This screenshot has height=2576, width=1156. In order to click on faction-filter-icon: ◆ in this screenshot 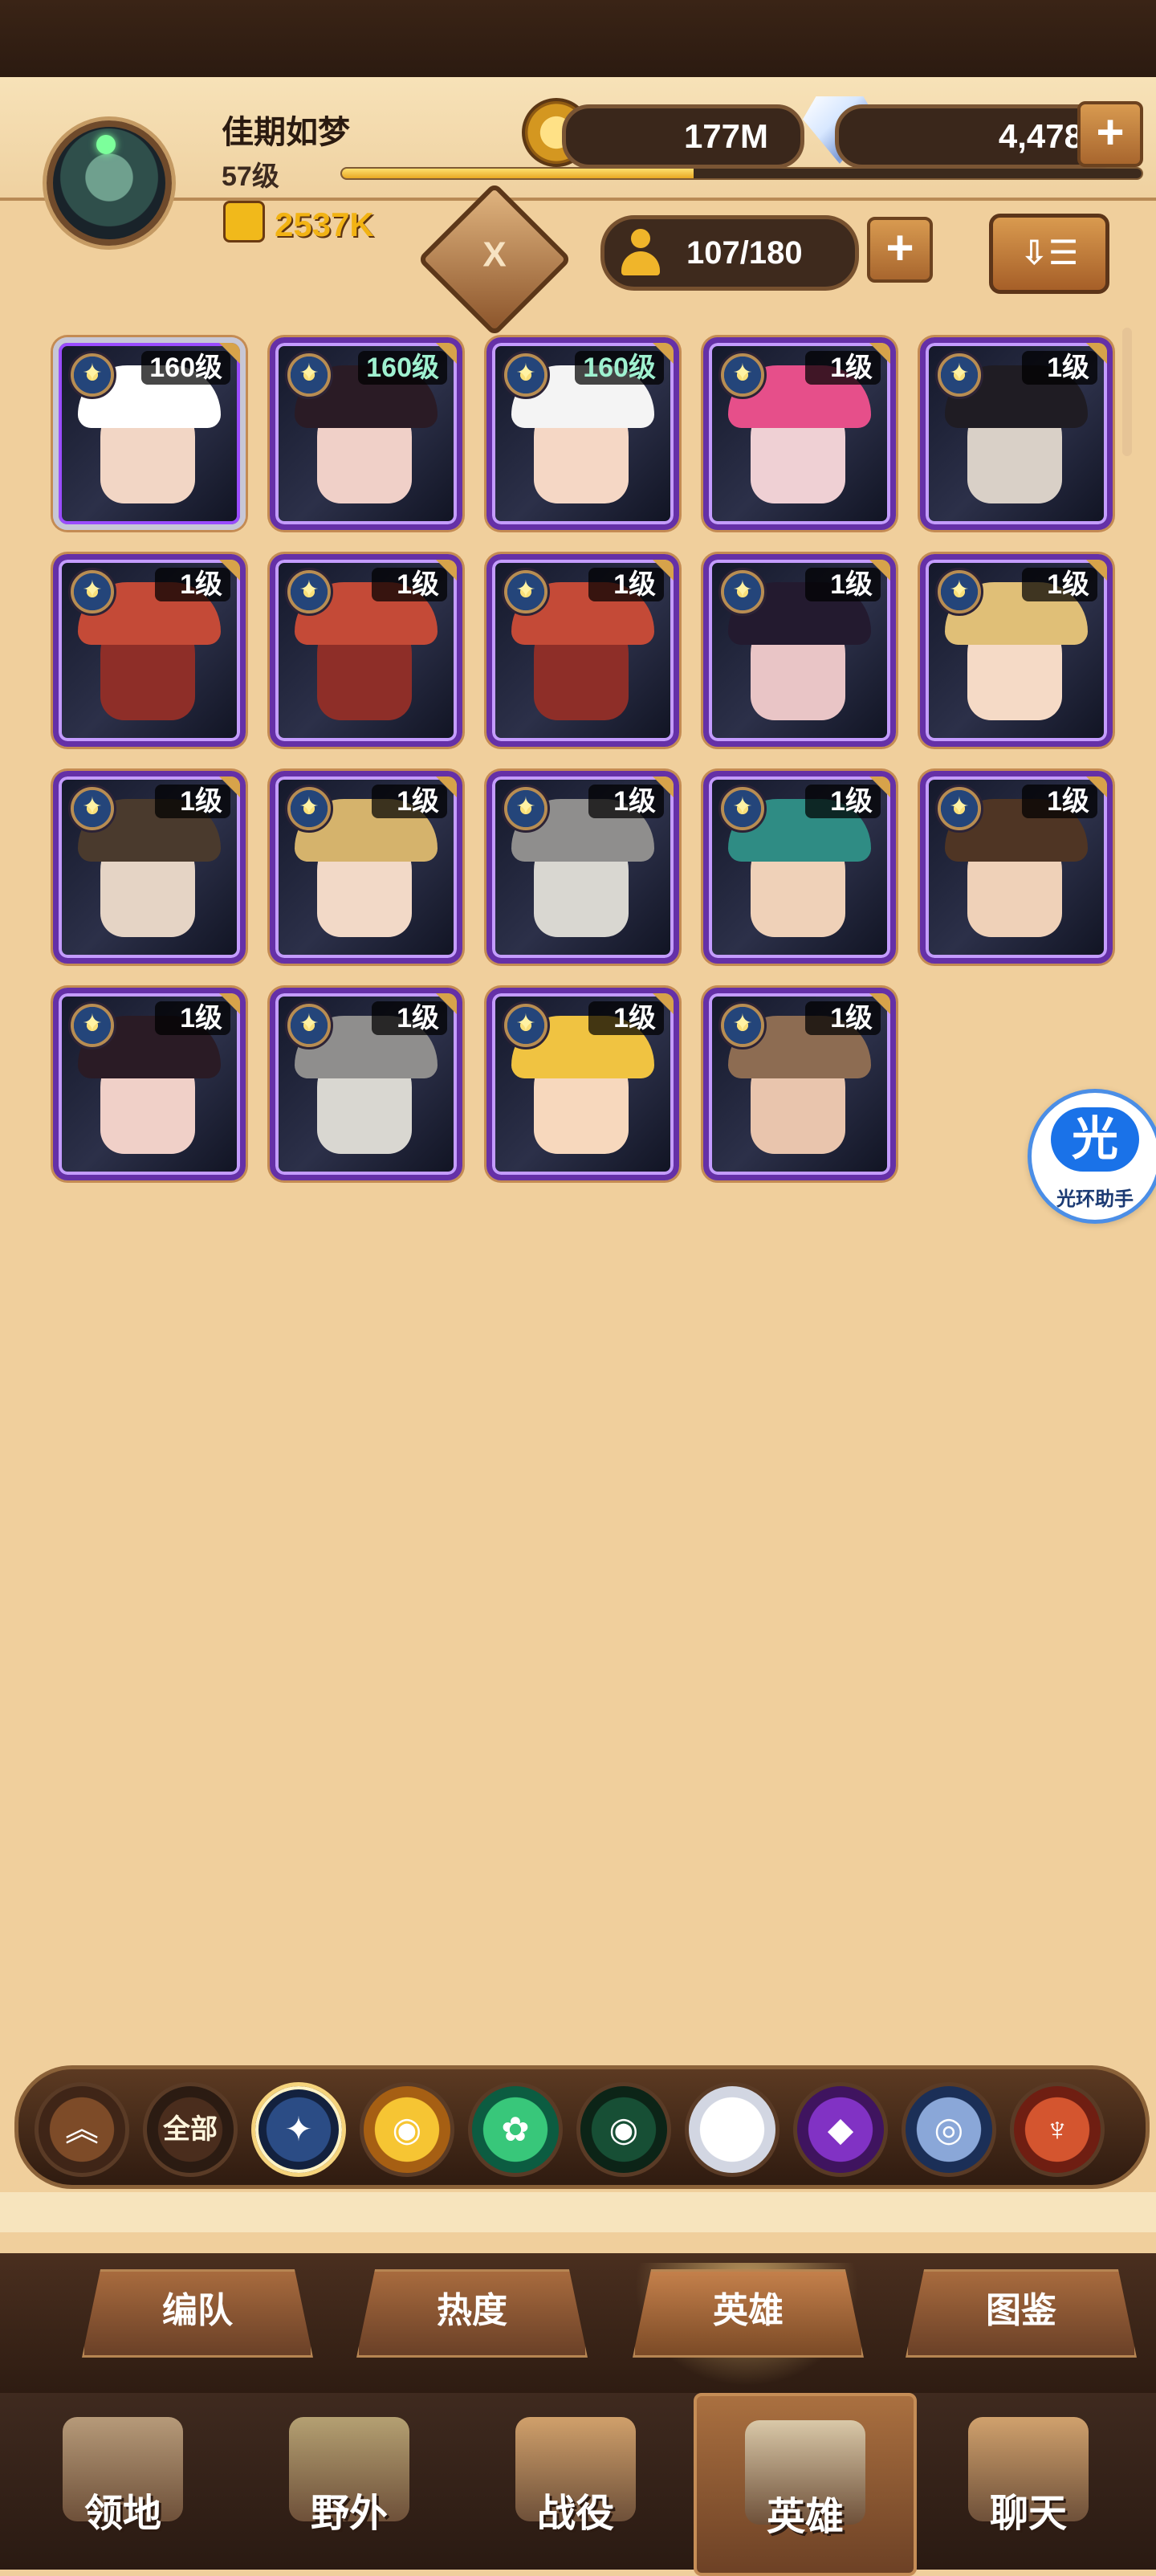, I will do `click(840, 2129)`.